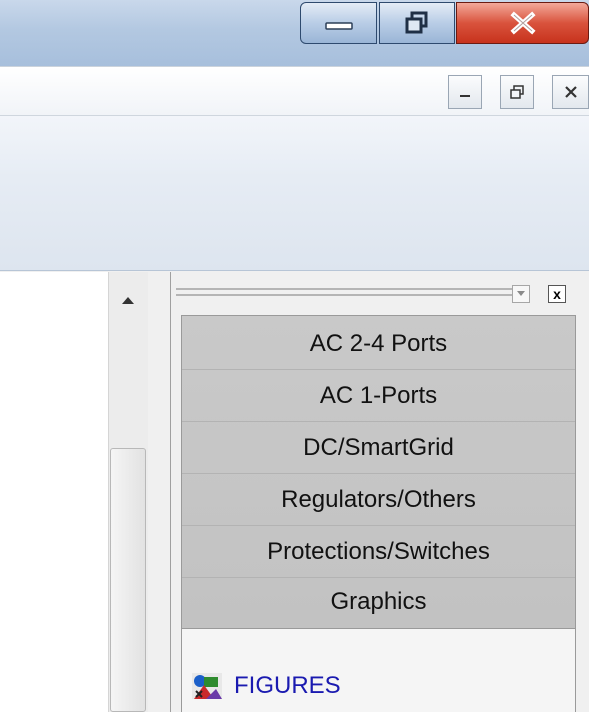 The height and width of the screenshot is (712, 589). Describe the element at coordinates (128, 580) in the screenshot. I see `scrollbar-thumb` at that location.